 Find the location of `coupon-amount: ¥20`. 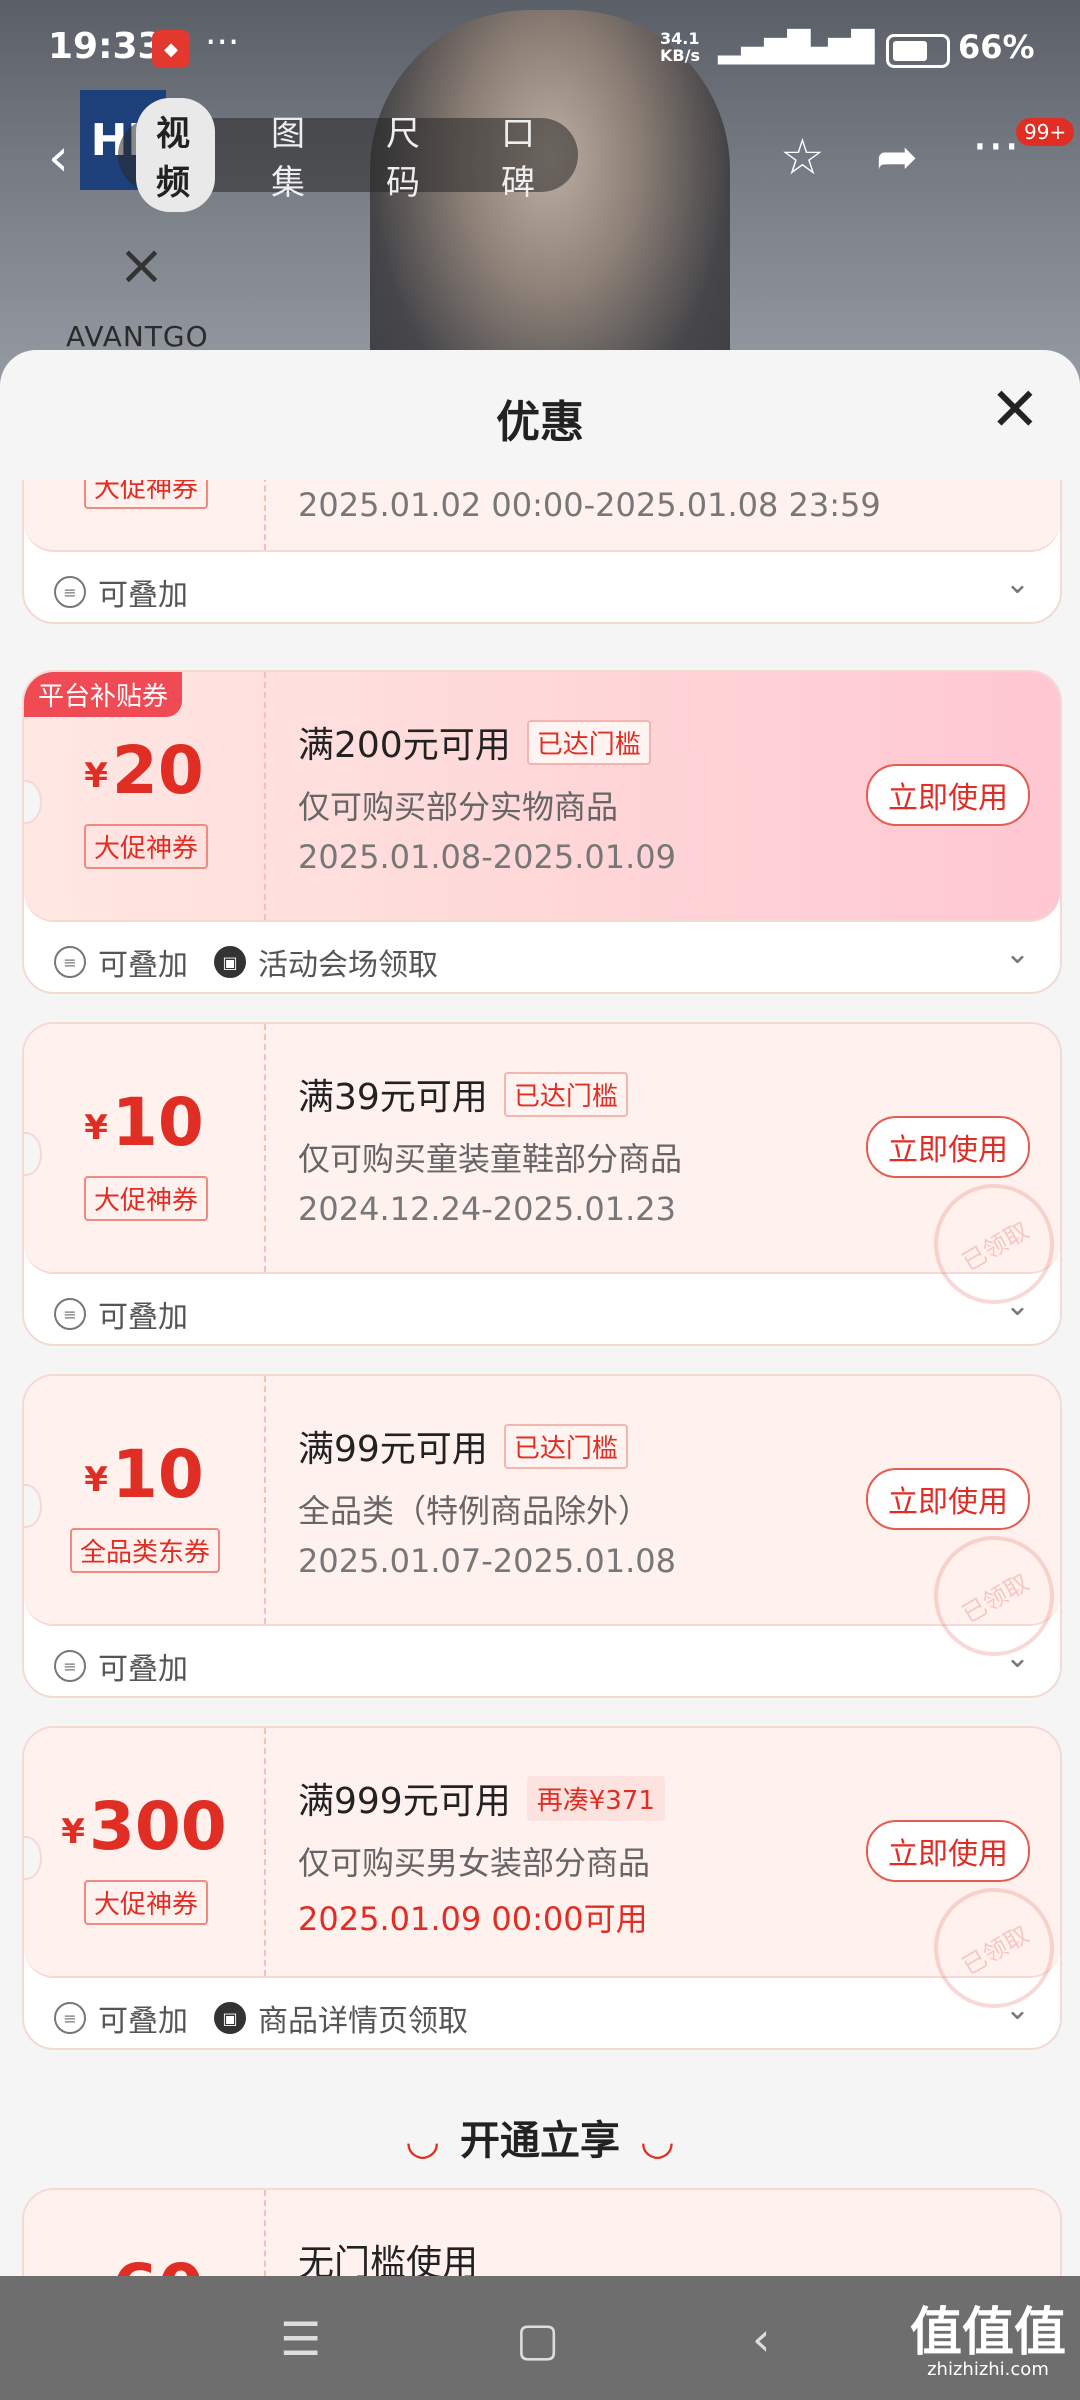

coupon-amount: ¥20 is located at coordinates (144, 770).